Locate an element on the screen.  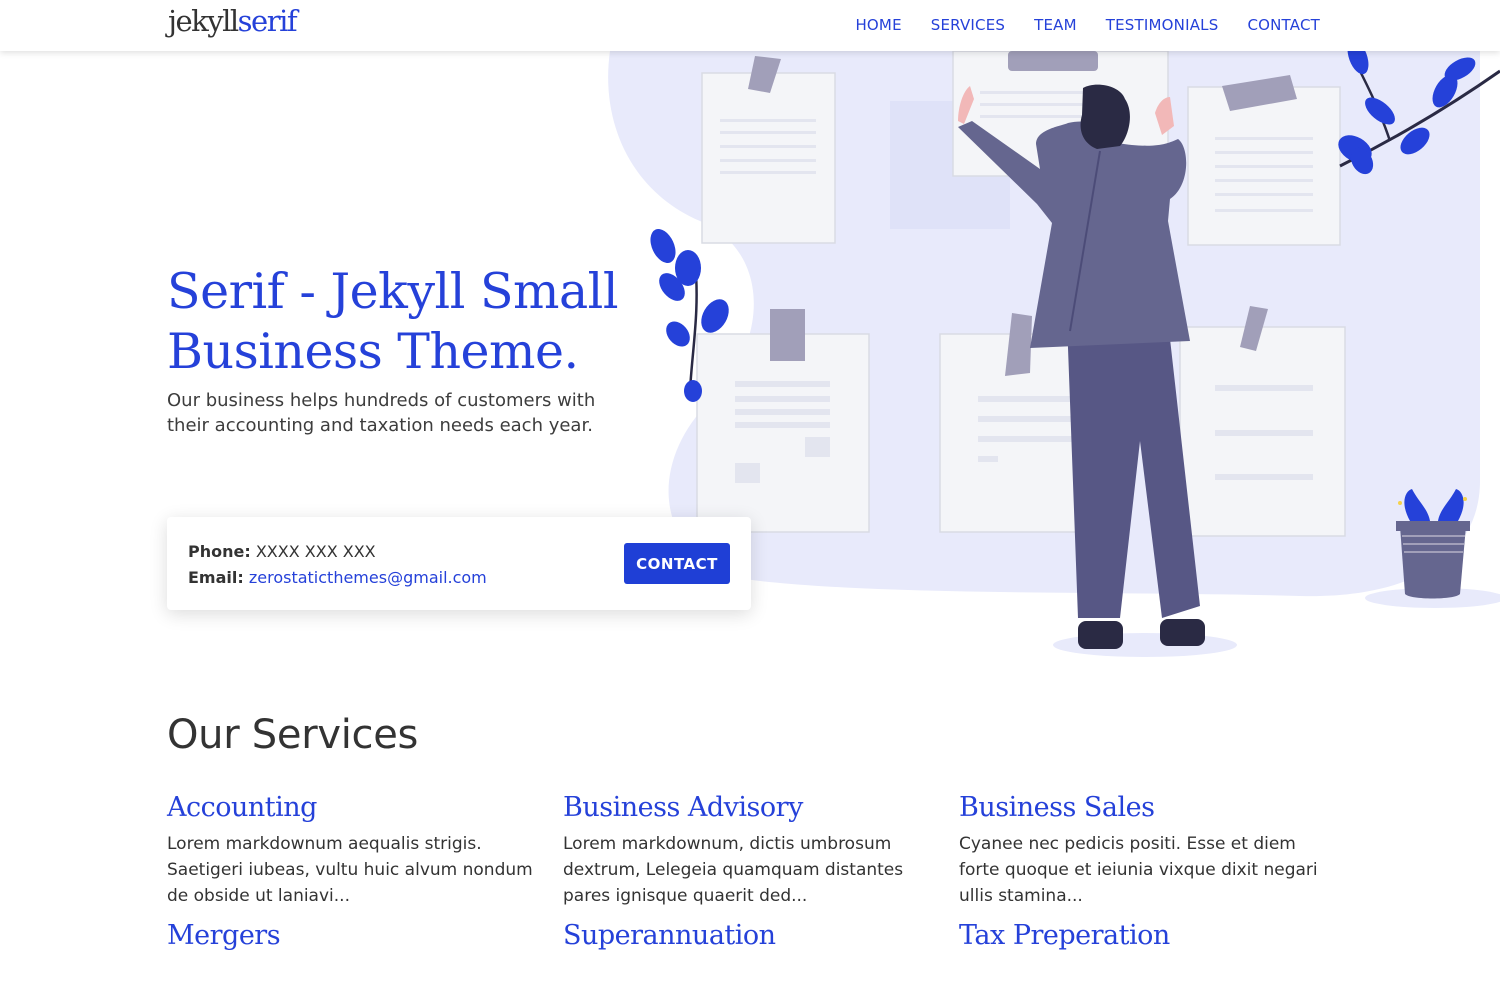
nav-contact: CONTACT is located at coordinates (1283, 25).